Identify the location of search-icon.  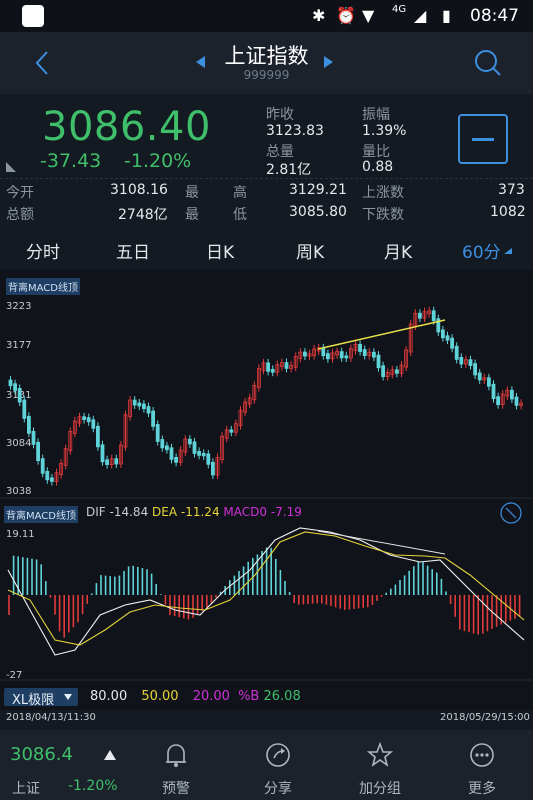
(488, 63).